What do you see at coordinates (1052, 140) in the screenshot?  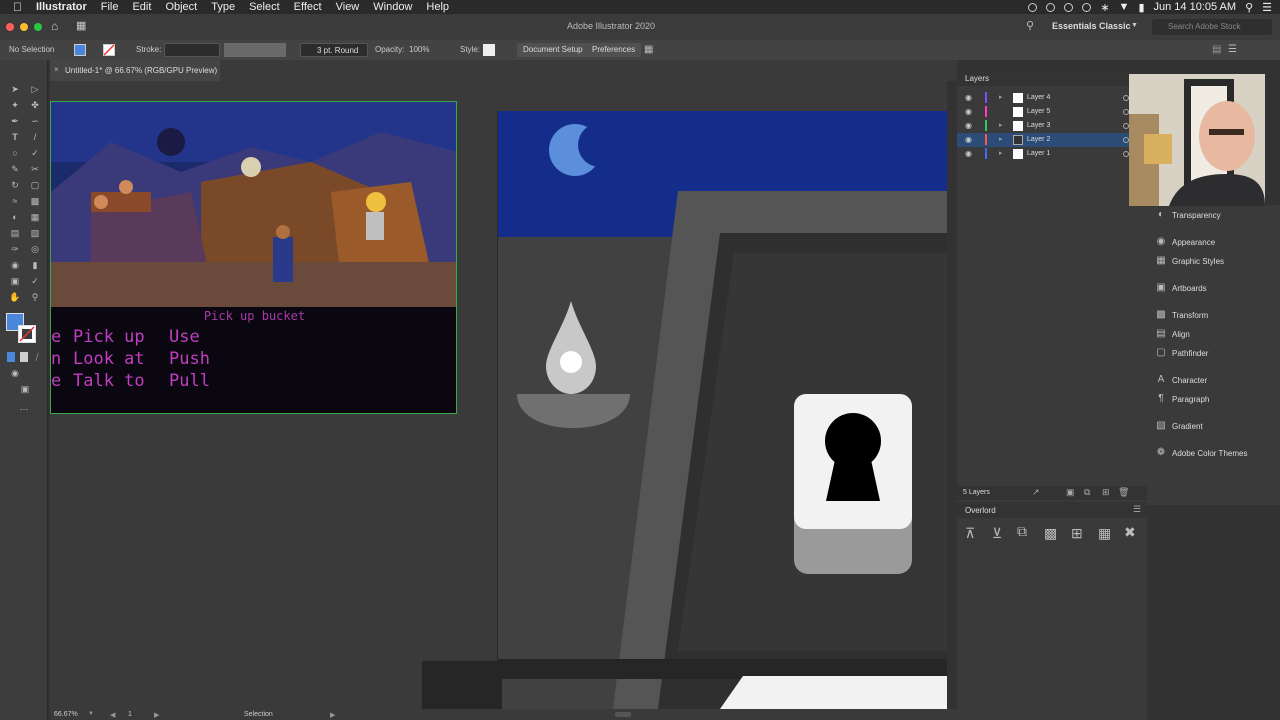 I see `layer-row-selected: ◉ ▸ Layer 2` at bounding box center [1052, 140].